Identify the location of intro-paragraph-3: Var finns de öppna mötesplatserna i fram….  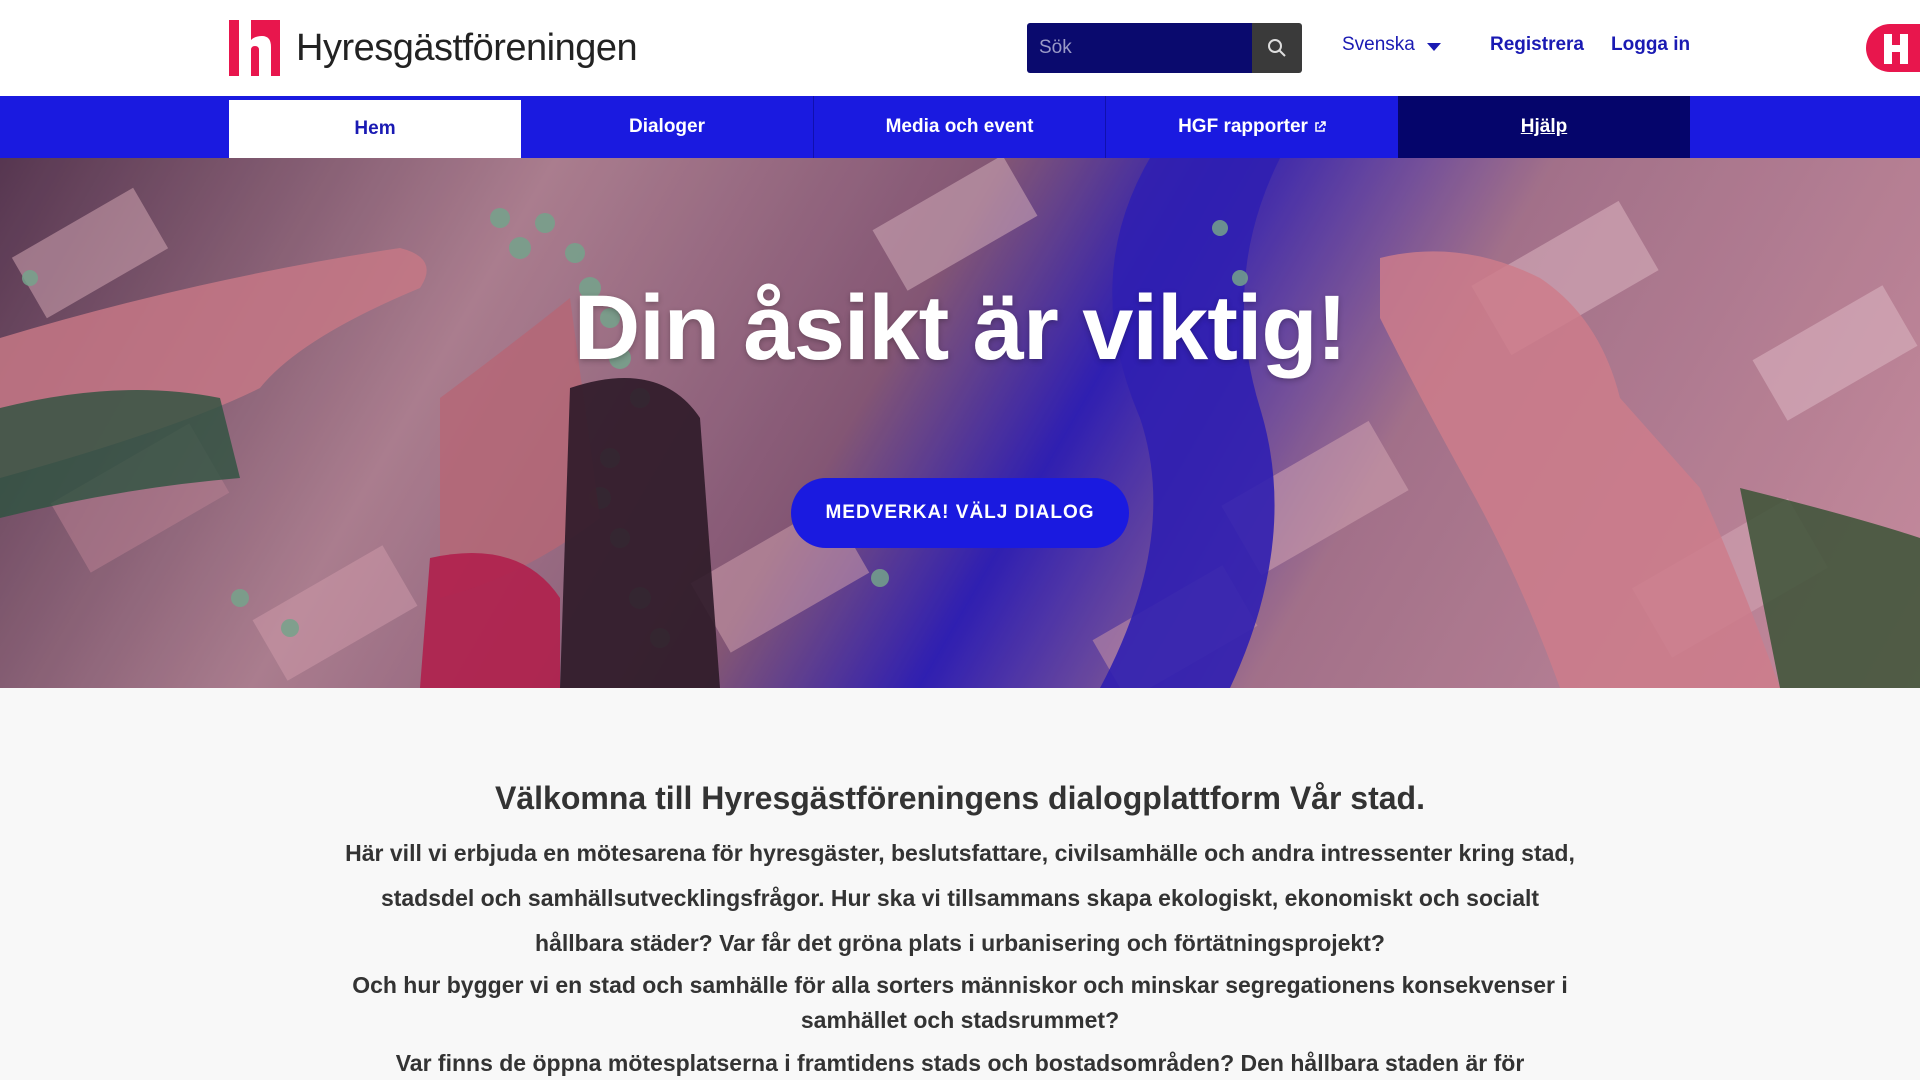
(960, 1063).